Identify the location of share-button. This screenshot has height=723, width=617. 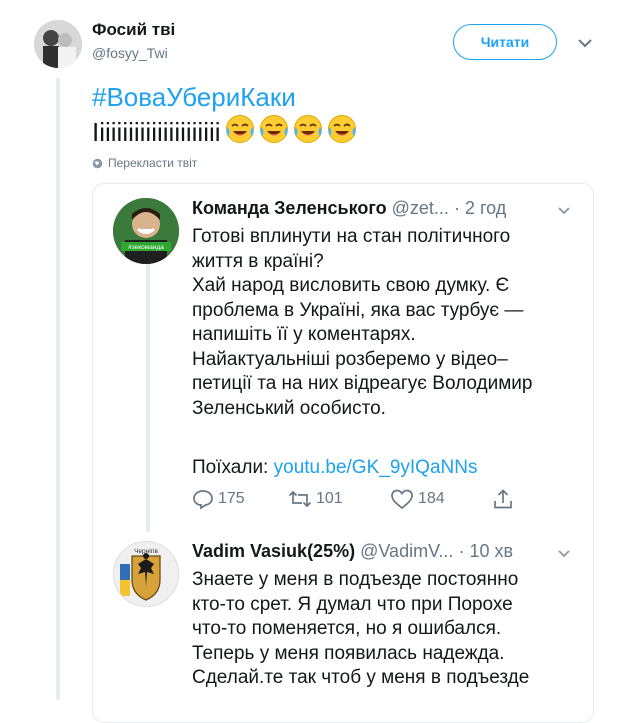
(503, 499).